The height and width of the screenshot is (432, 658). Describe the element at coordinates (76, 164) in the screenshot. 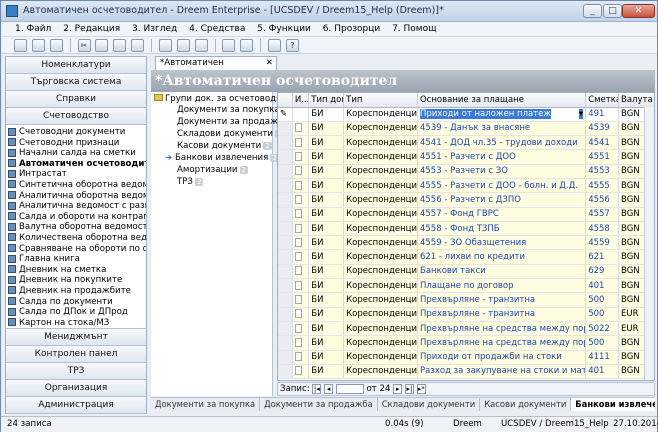

I see `nav-list-item: Автоматичен осчетоводител` at that location.